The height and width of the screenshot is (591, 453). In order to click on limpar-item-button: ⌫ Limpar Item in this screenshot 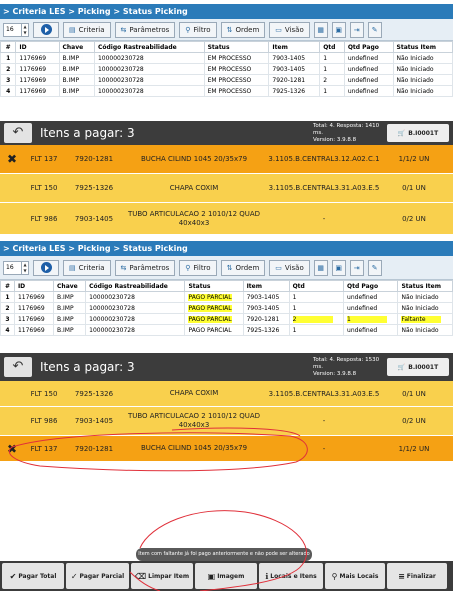, I will do `click(162, 576)`.